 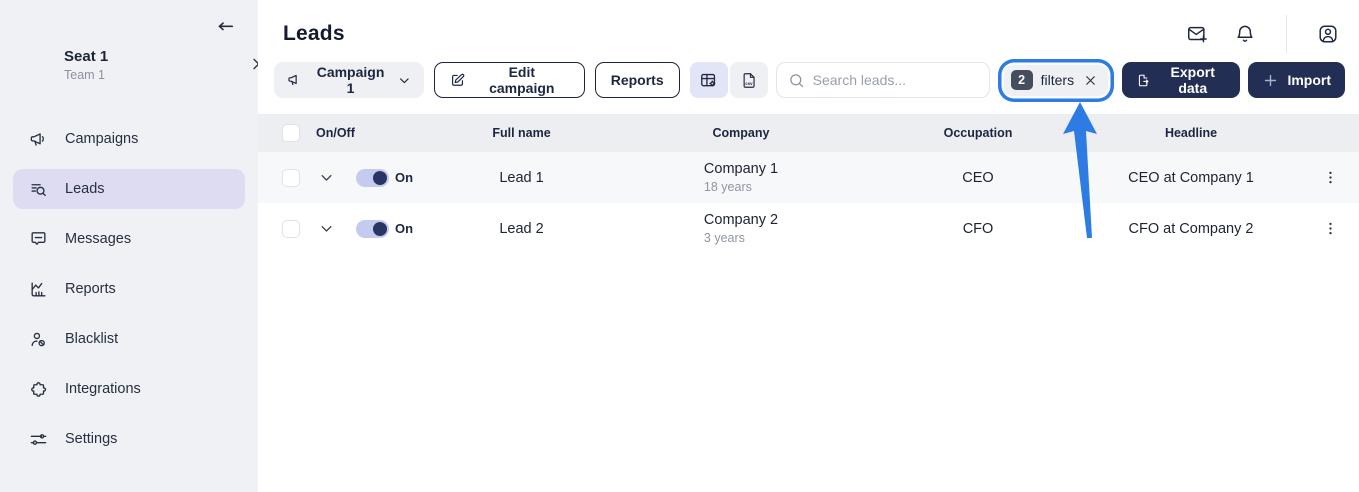 What do you see at coordinates (92, 339) in the screenshot?
I see `sidebar-item-label: Blacklist` at bounding box center [92, 339].